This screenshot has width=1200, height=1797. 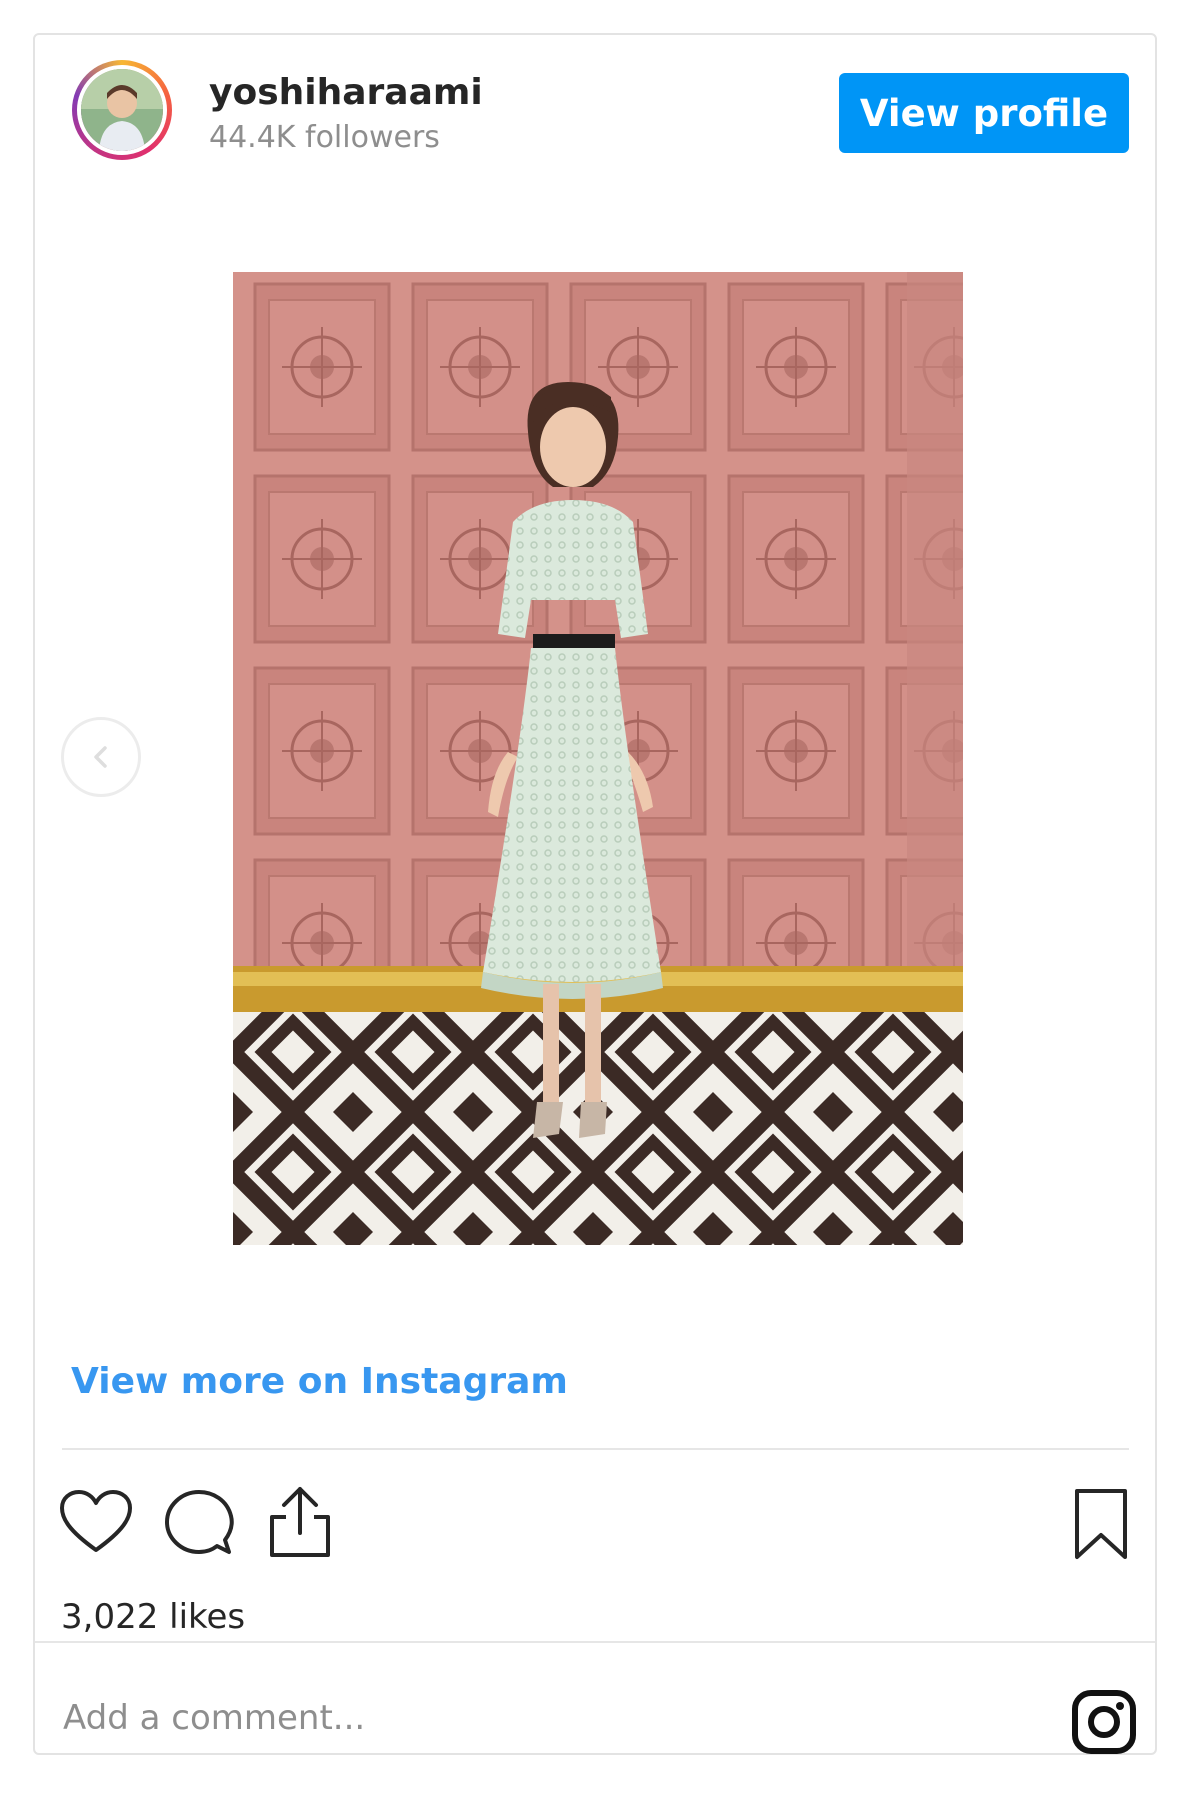 I want to click on heart-icon, so click(x=96, y=1522).